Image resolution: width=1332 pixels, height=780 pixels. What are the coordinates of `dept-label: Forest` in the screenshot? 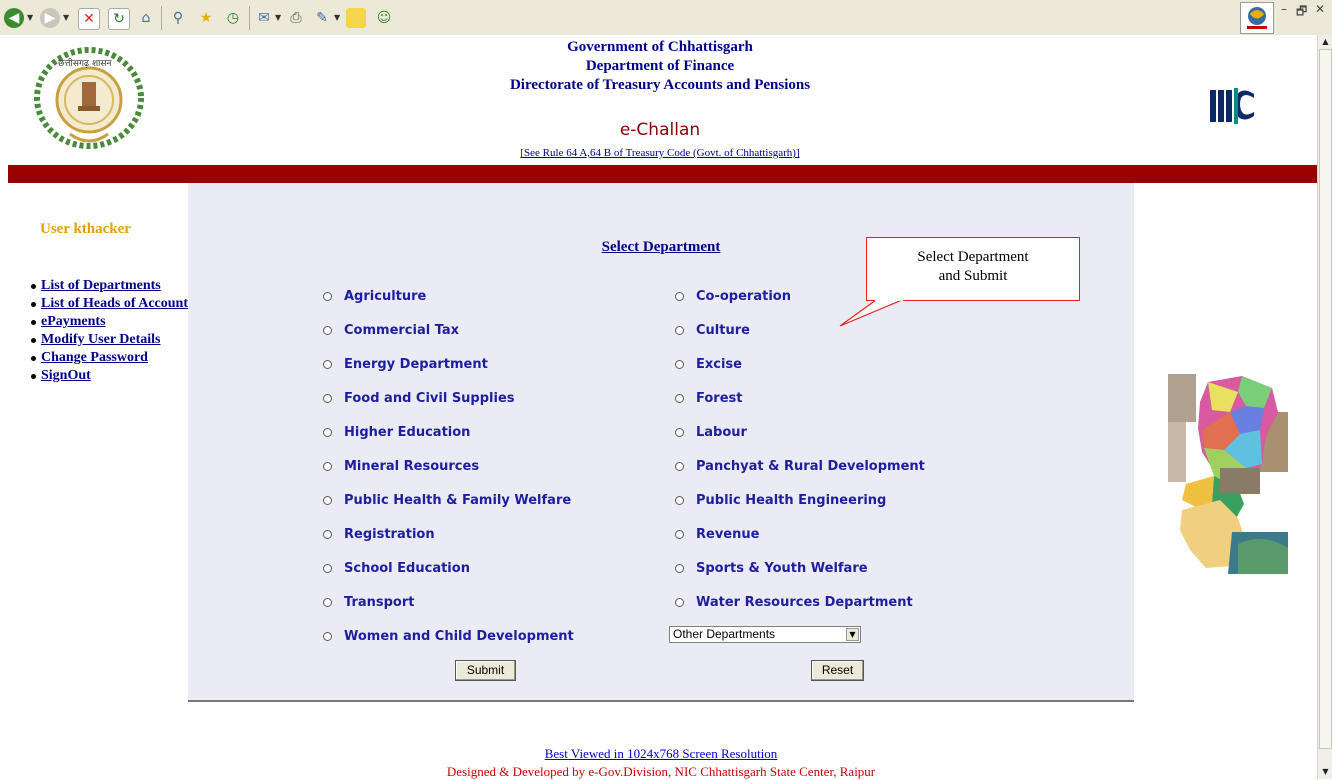 It's located at (719, 398).